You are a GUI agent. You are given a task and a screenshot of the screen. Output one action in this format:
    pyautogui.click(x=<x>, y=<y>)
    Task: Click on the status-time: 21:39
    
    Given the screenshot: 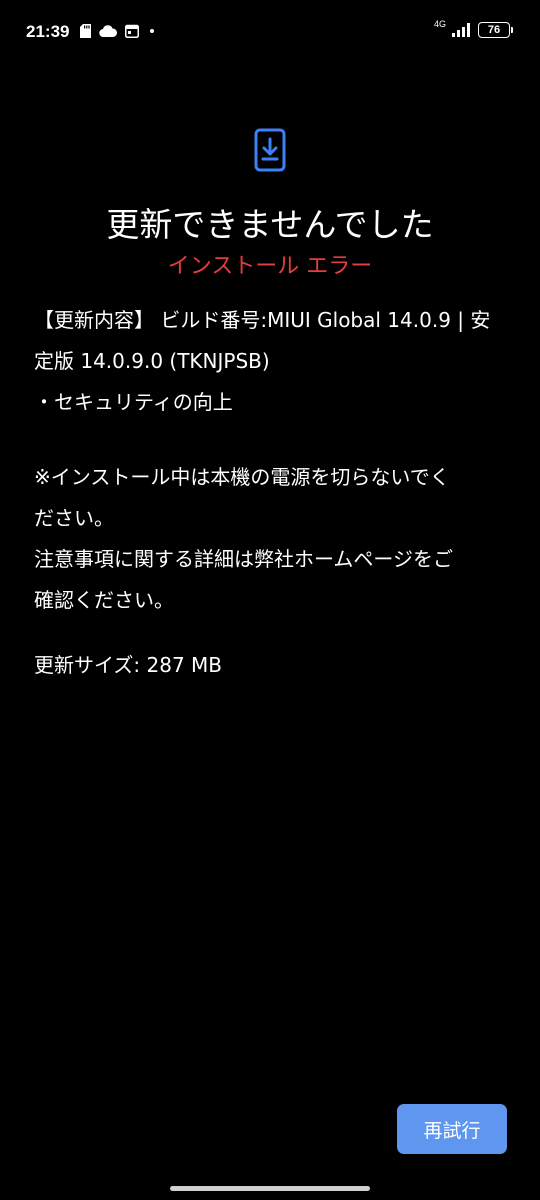 What is the action you would take?
    pyautogui.click(x=48, y=31)
    